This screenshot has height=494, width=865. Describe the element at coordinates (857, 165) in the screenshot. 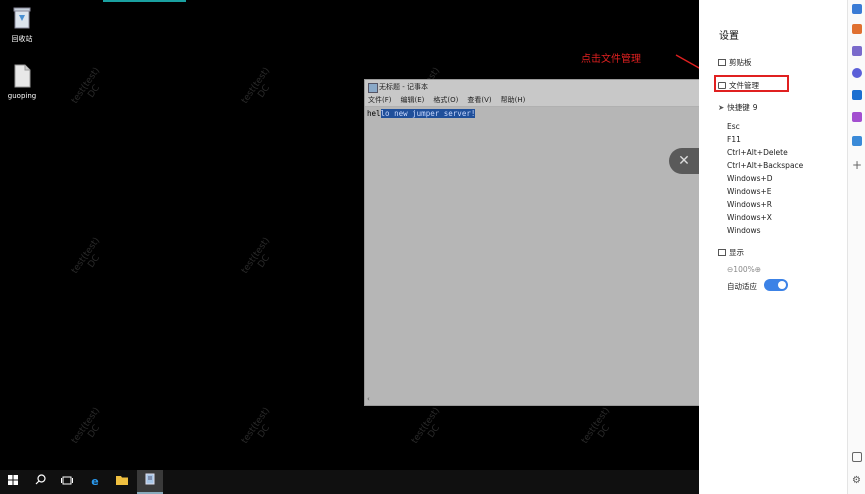

I see `add-icon: +` at that location.